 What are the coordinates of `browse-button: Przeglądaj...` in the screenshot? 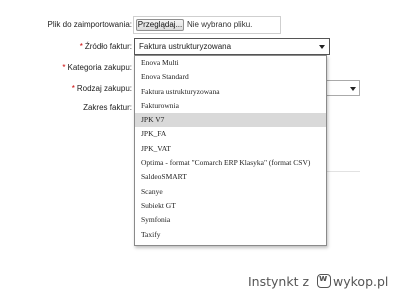 It's located at (160, 25).